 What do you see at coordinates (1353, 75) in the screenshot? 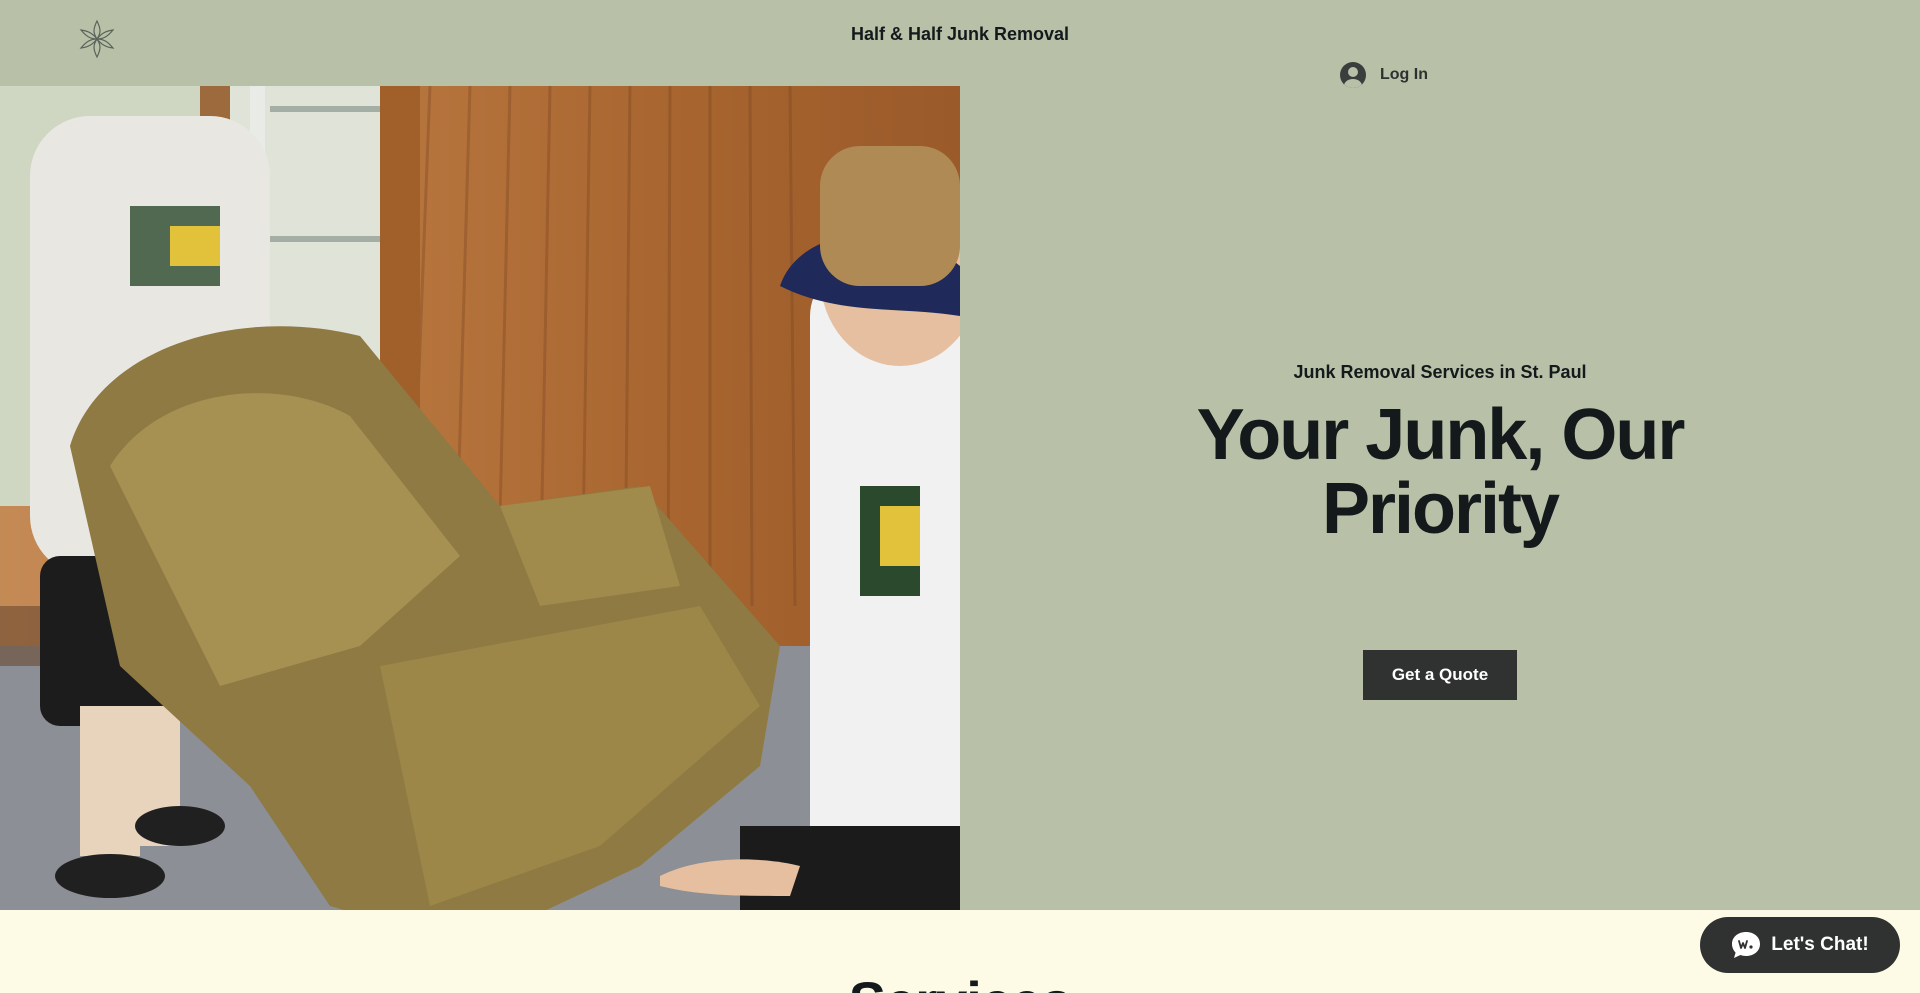
I see `user-avatar-icon` at bounding box center [1353, 75].